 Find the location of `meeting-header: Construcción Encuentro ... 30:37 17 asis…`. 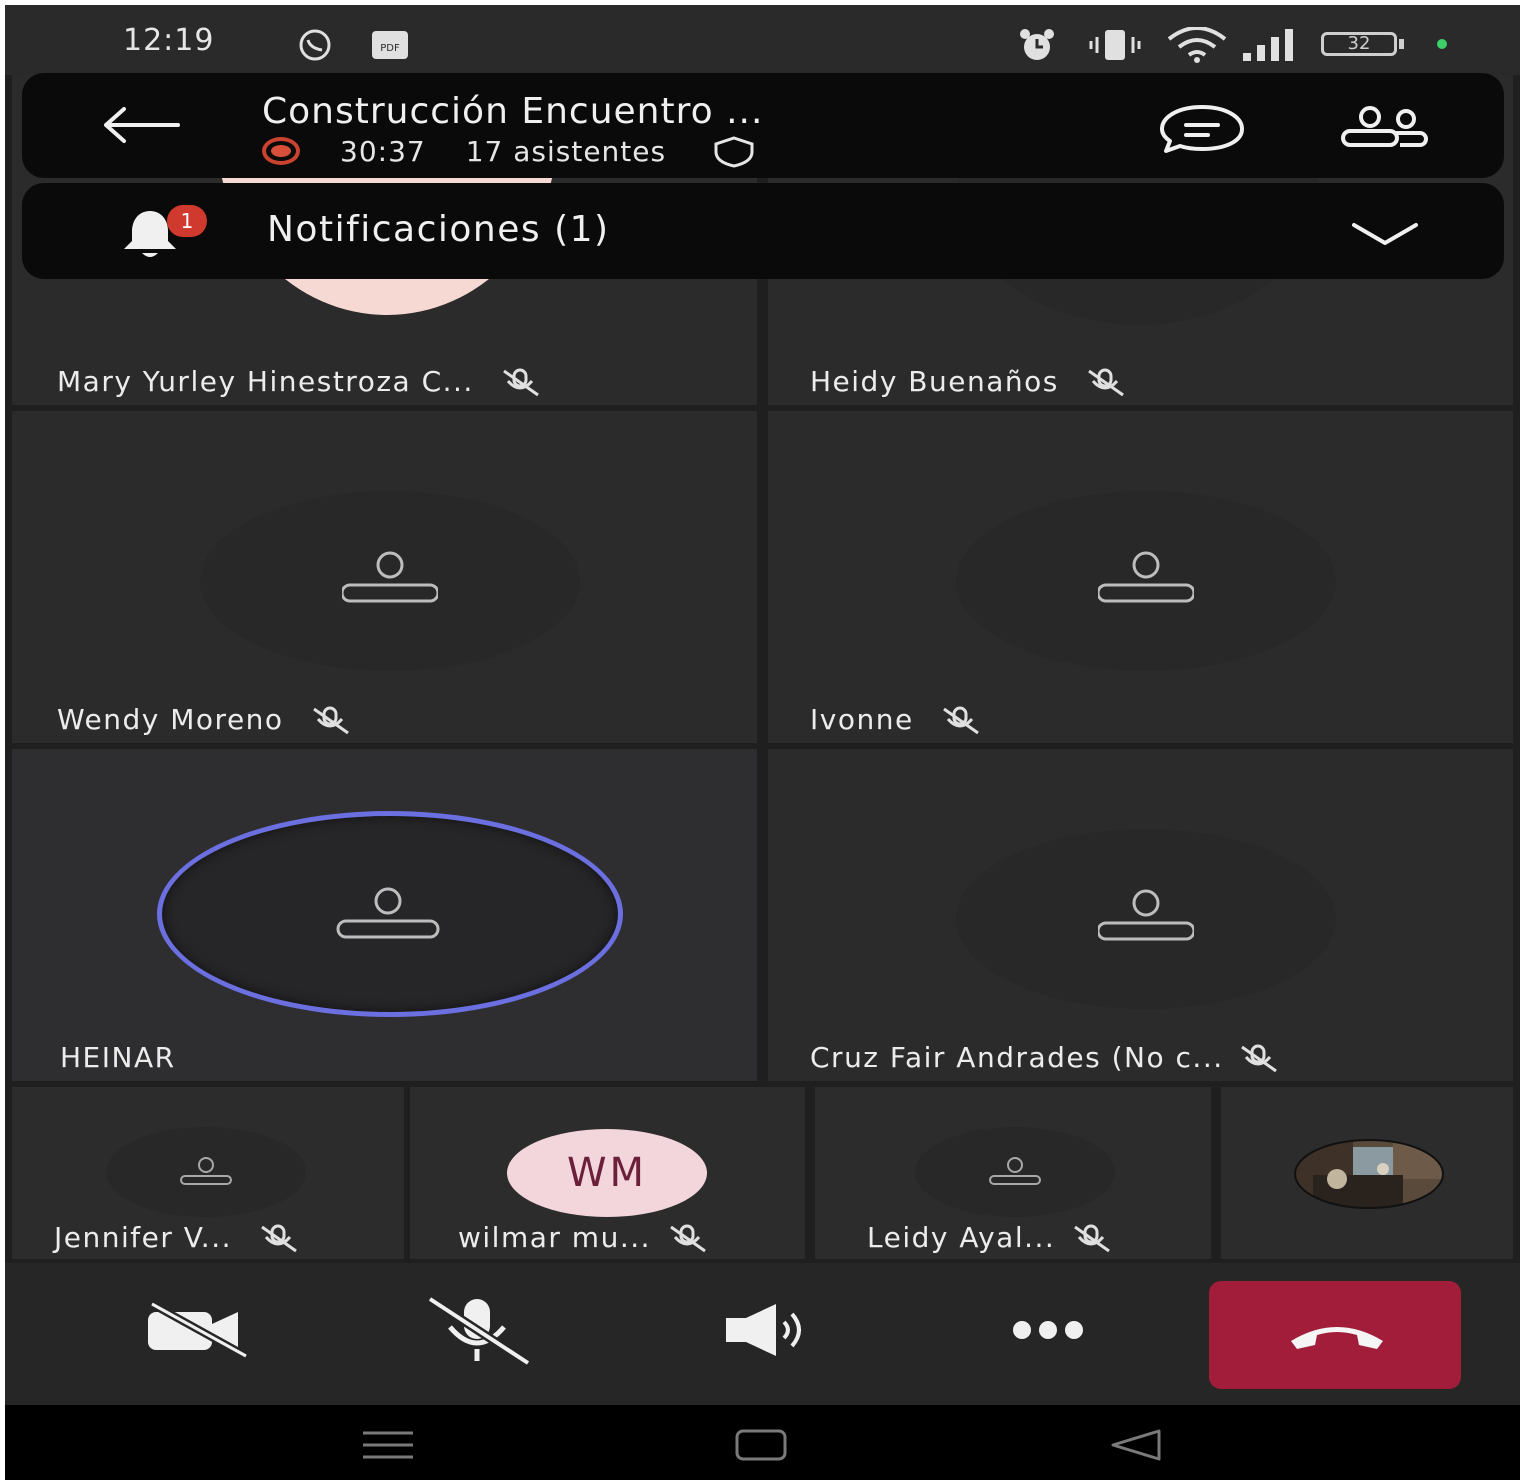

meeting-header: Construcción Encuentro ... 30:37 17 asis… is located at coordinates (763, 125).